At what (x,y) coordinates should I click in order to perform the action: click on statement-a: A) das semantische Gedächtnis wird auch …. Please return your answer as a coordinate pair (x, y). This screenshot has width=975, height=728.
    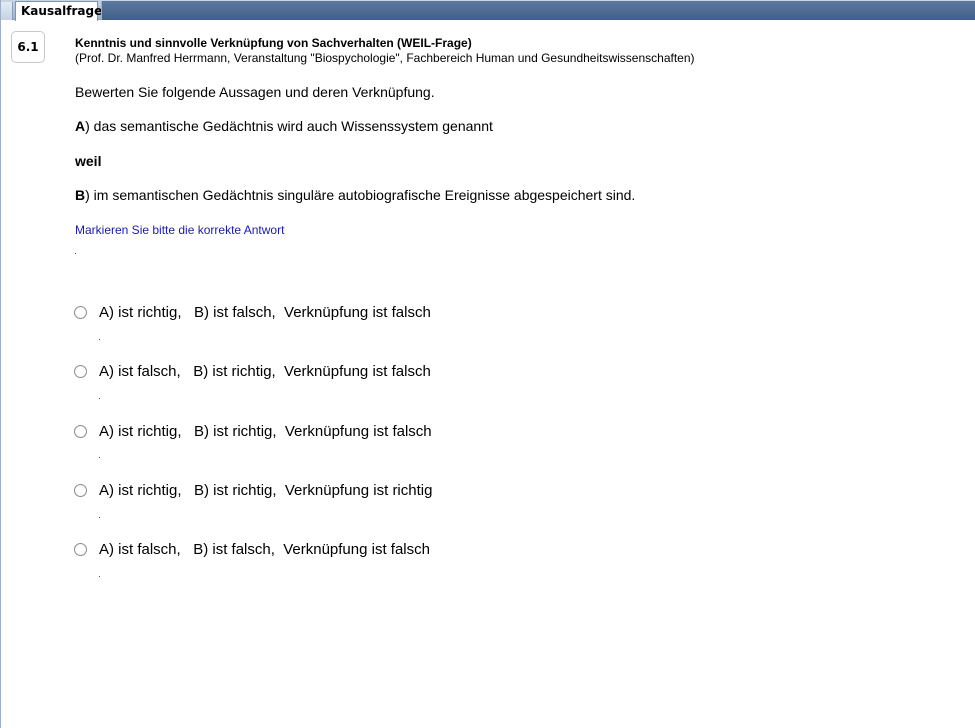
    Looking at the image, I should click on (284, 126).